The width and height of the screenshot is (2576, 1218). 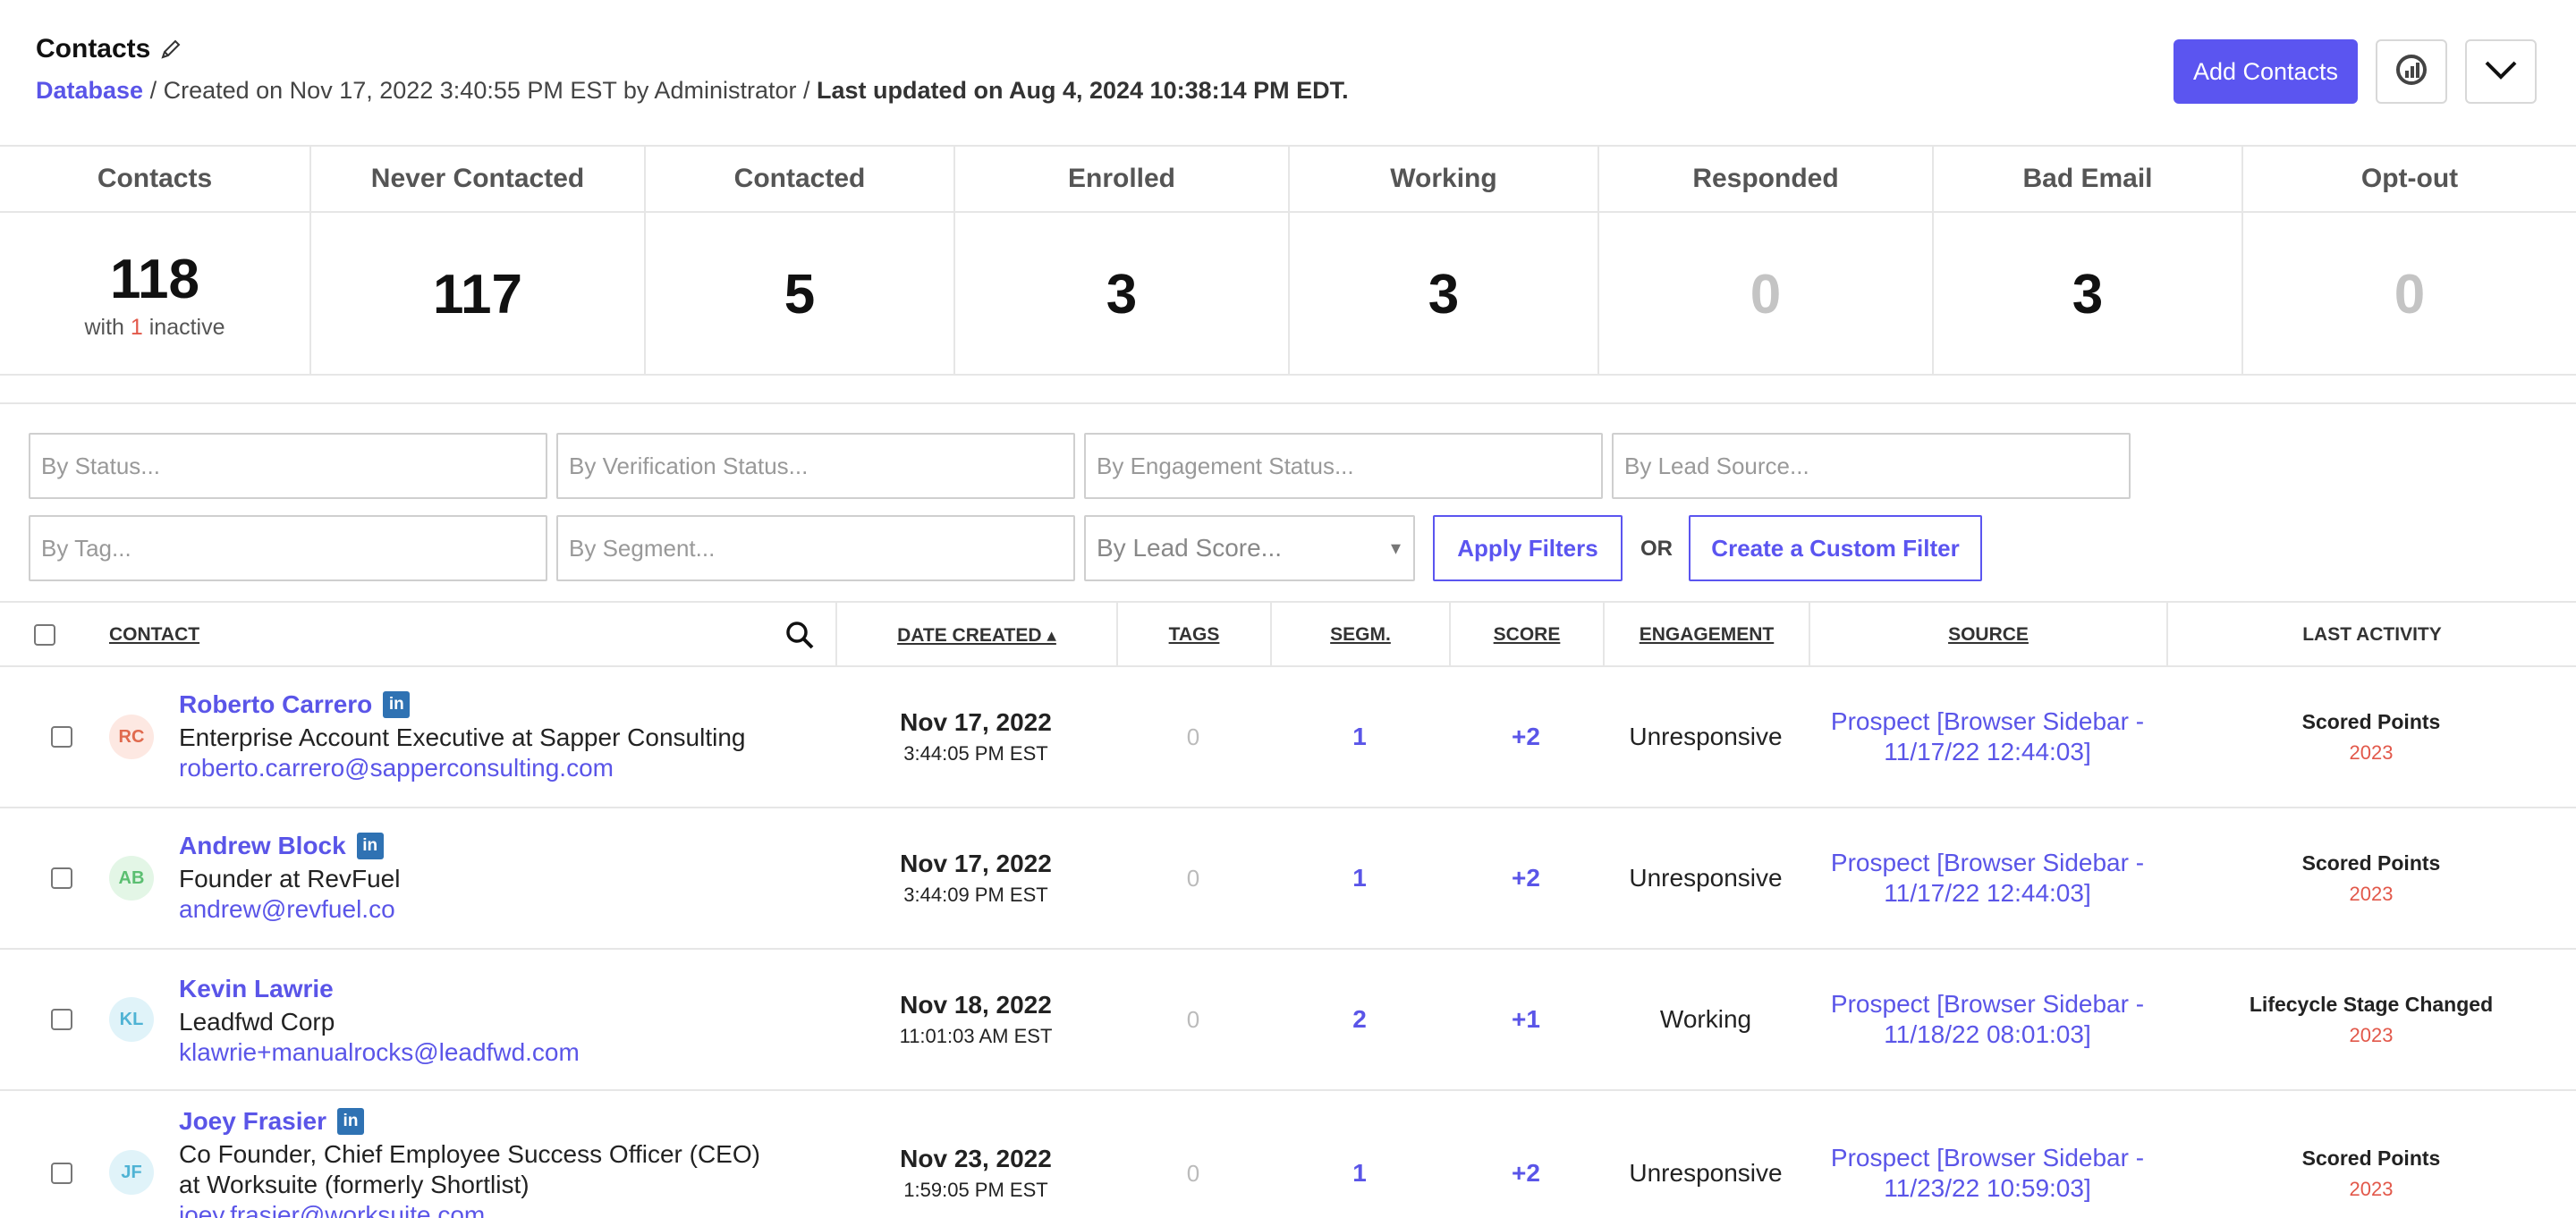 What do you see at coordinates (44, 635) in the screenshot?
I see `select-all-checkbox` at bounding box center [44, 635].